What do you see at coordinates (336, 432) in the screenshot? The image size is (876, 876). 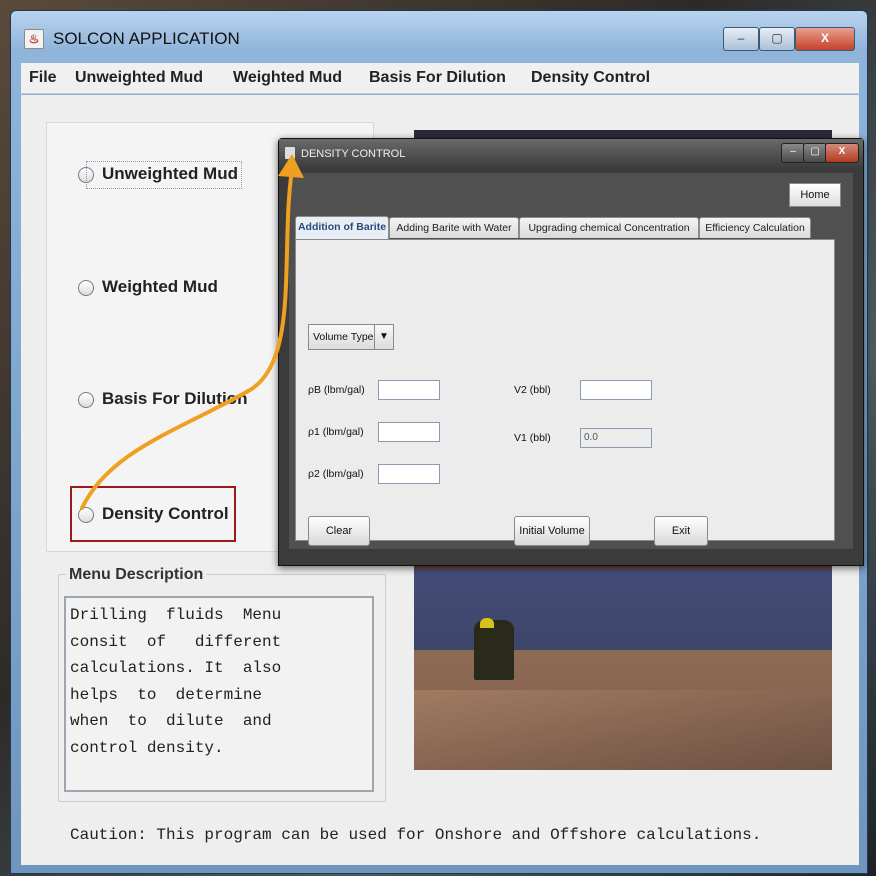 I see `rho1-label: ρ1 (lbm/gal)` at bounding box center [336, 432].